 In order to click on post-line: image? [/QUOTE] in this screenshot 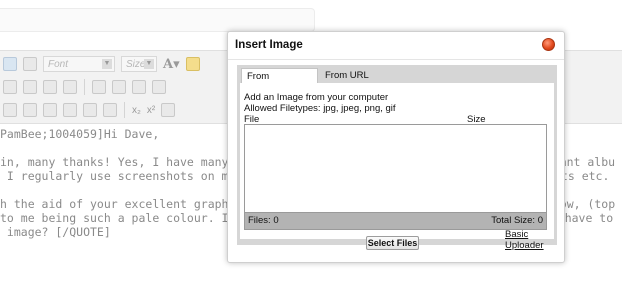, I will do `click(55, 232)`.